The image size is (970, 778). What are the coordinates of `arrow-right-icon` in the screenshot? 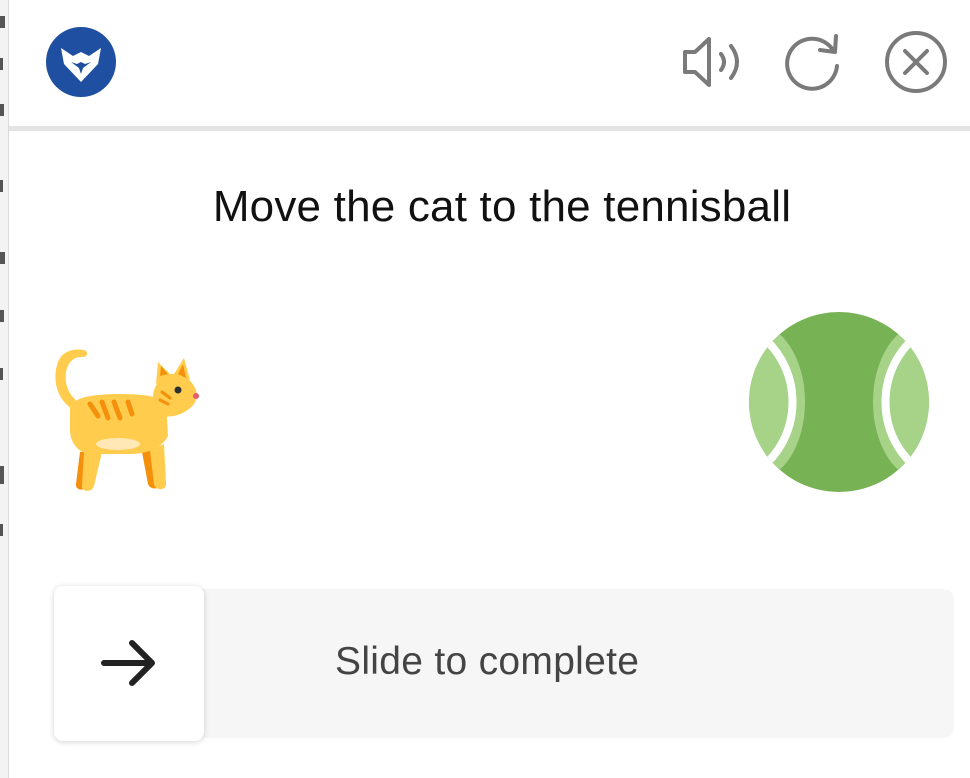 It's located at (128, 663).